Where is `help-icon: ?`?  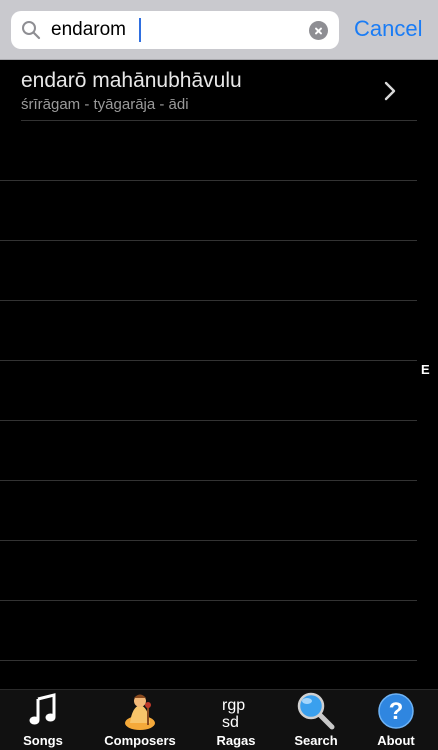 help-icon: ? is located at coordinates (396, 711).